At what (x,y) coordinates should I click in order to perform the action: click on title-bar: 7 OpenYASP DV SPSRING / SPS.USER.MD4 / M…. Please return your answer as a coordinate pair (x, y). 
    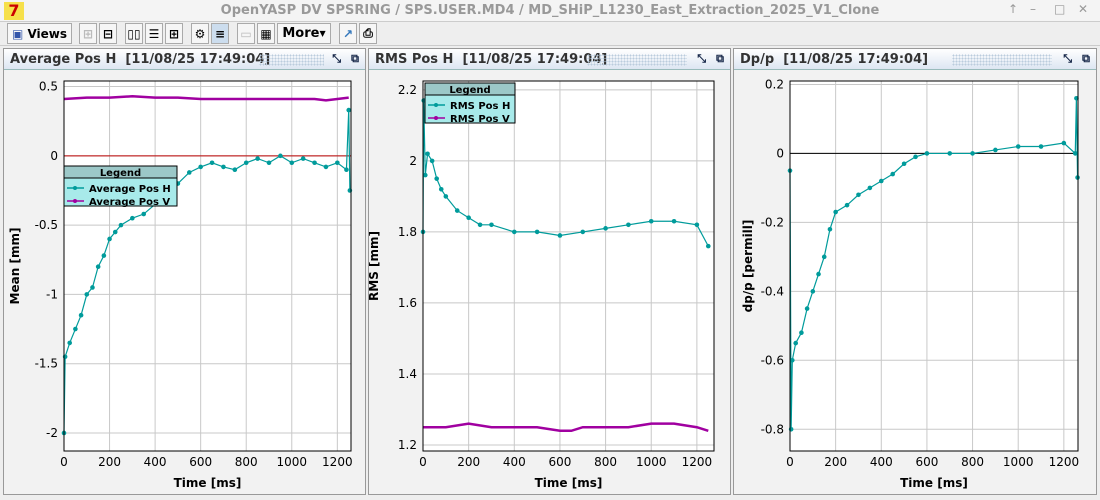
    Looking at the image, I should click on (550, 11).